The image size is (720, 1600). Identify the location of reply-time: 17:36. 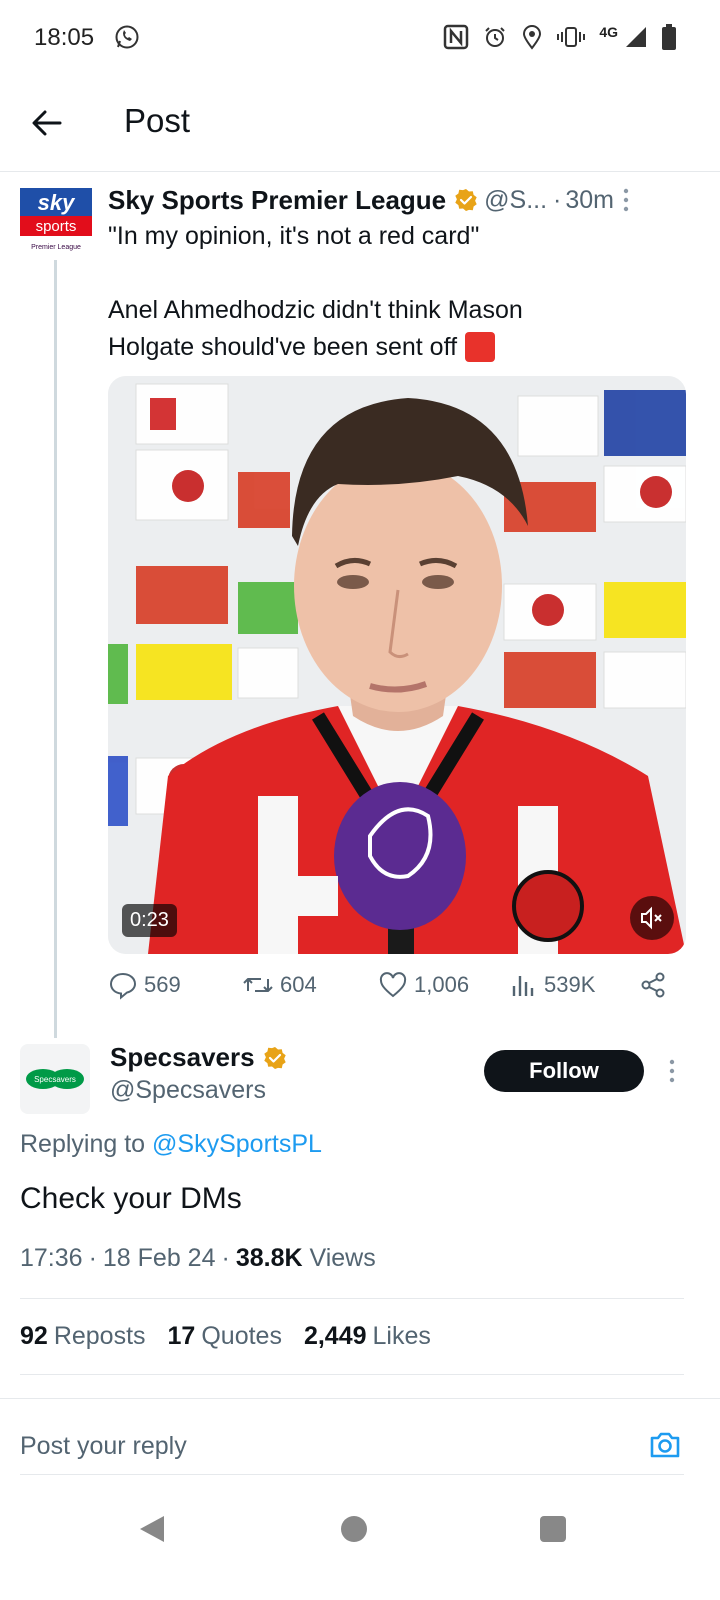
(51, 1258).